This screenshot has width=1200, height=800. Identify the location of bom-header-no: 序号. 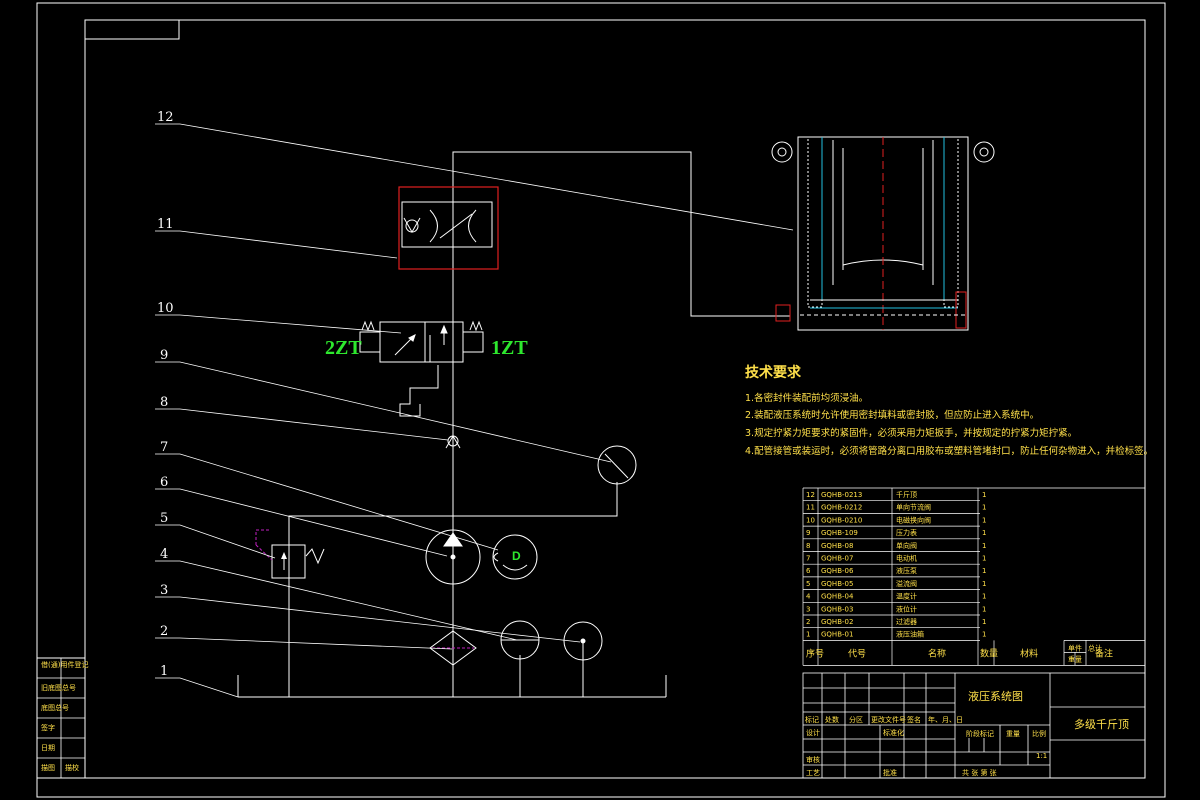
(815, 653).